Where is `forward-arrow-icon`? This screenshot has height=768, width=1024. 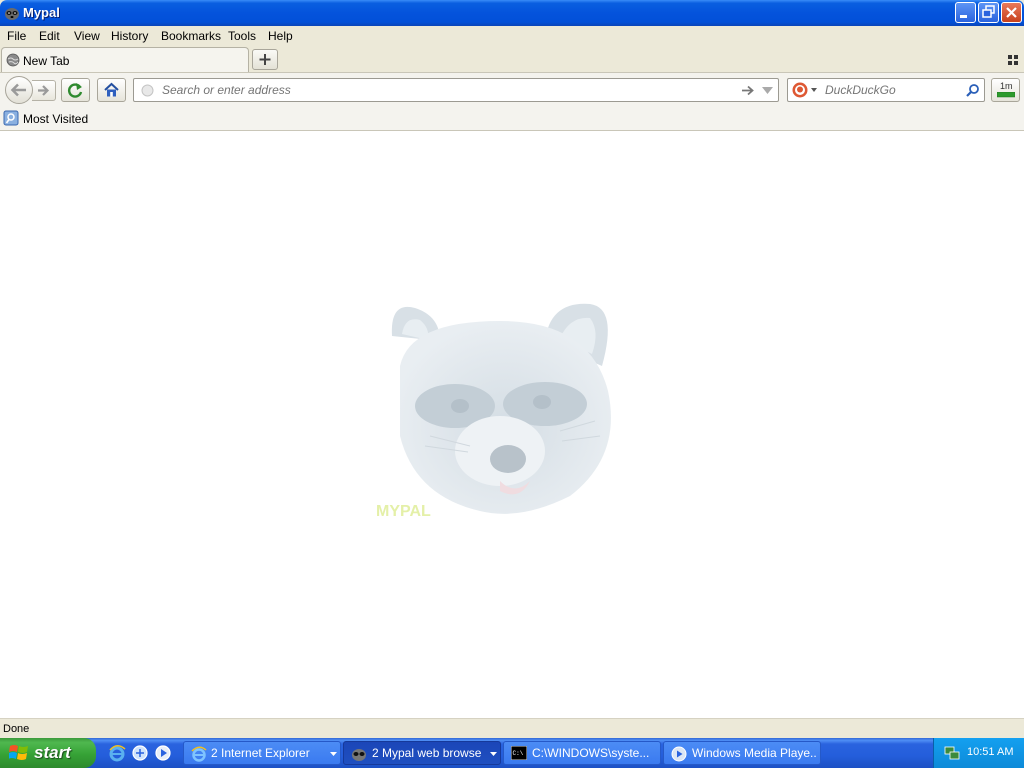 forward-arrow-icon is located at coordinates (44, 90).